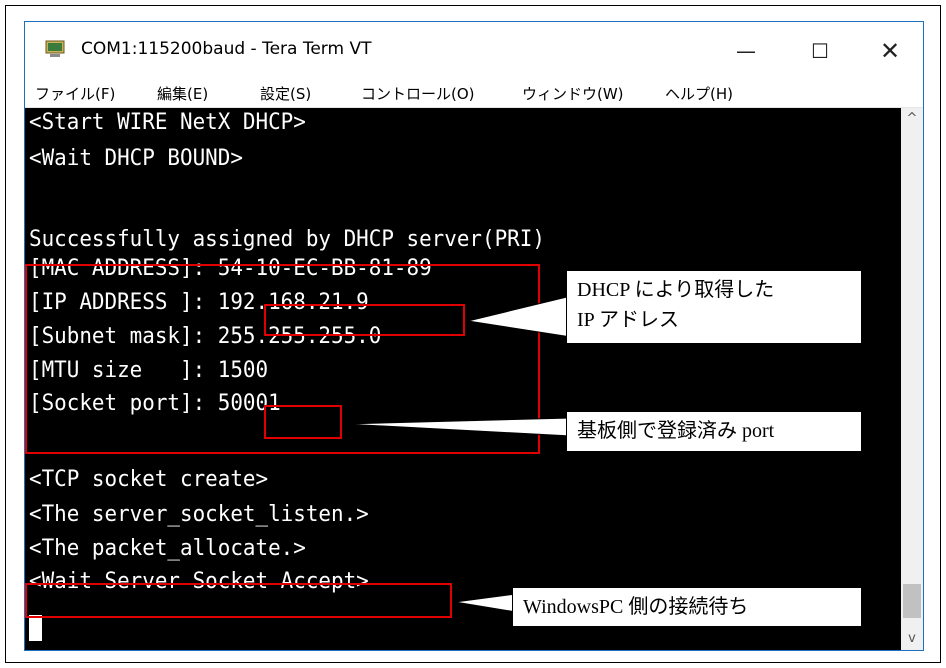 The image size is (946, 668). What do you see at coordinates (714, 307) in the screenshot?
I see `dhcp-ip-callout: DHCP により取得した IP アドレス` at bounding box center [714, 307].